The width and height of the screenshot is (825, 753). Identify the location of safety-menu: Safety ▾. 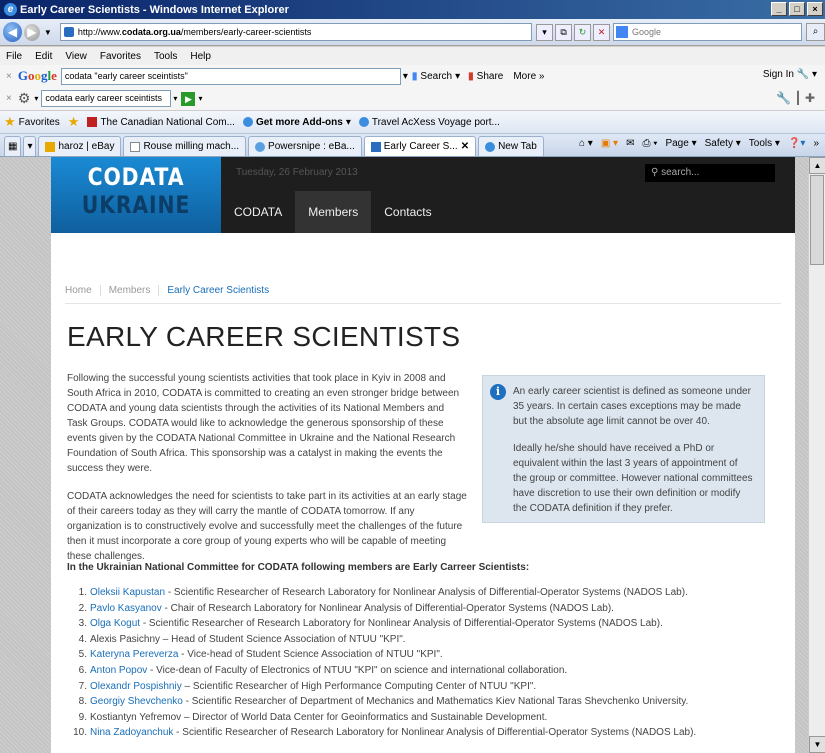
(723, 143).